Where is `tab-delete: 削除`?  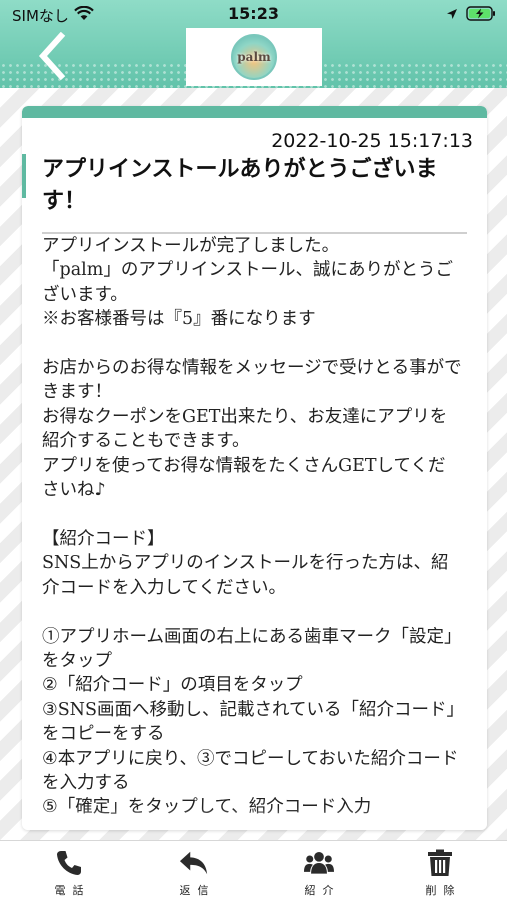
tab-delete: 削除 is located at coordinates (440, 870).